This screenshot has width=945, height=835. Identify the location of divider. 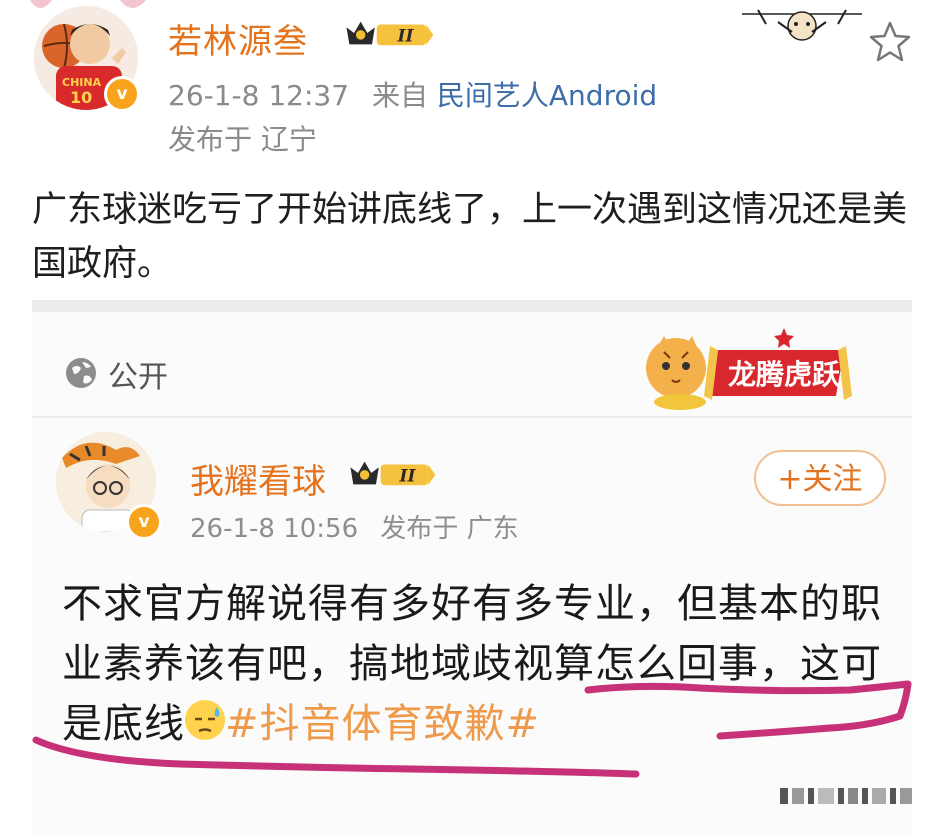
(472, 417).